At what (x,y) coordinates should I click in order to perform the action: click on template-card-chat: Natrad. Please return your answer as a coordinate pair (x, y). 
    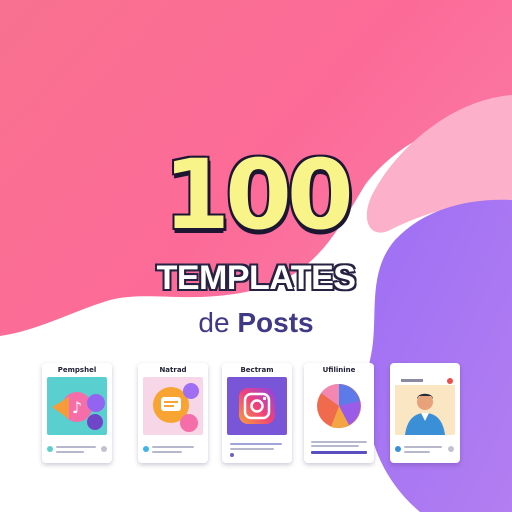
    Looking at the image, I should click on (173, 413).